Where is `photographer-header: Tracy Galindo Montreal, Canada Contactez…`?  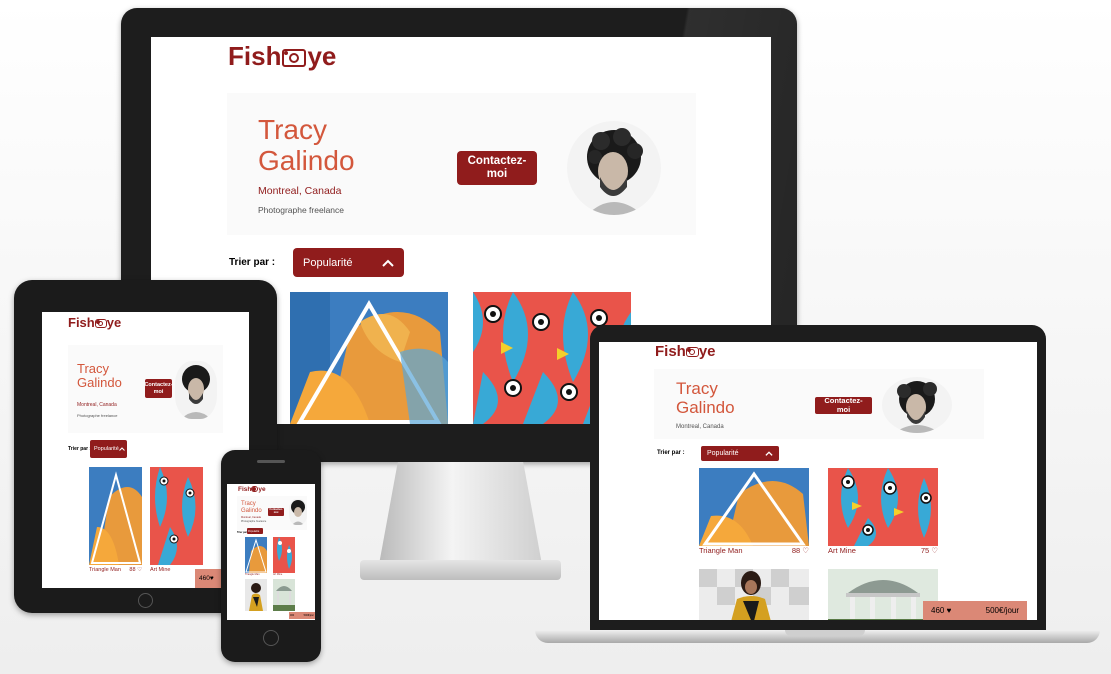 photographer-header: Tracy Galindo Montreal, Canada Contactez… is located at coordinates (819, 404).